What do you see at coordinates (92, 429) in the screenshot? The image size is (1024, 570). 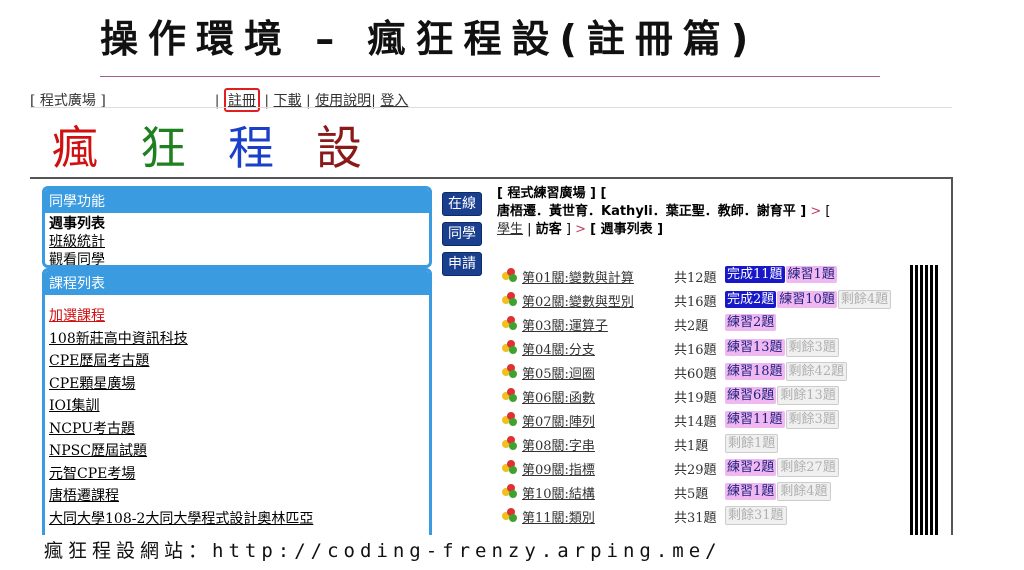 I see `course-link: NCPU考古題` at bounding box center [92, 429].